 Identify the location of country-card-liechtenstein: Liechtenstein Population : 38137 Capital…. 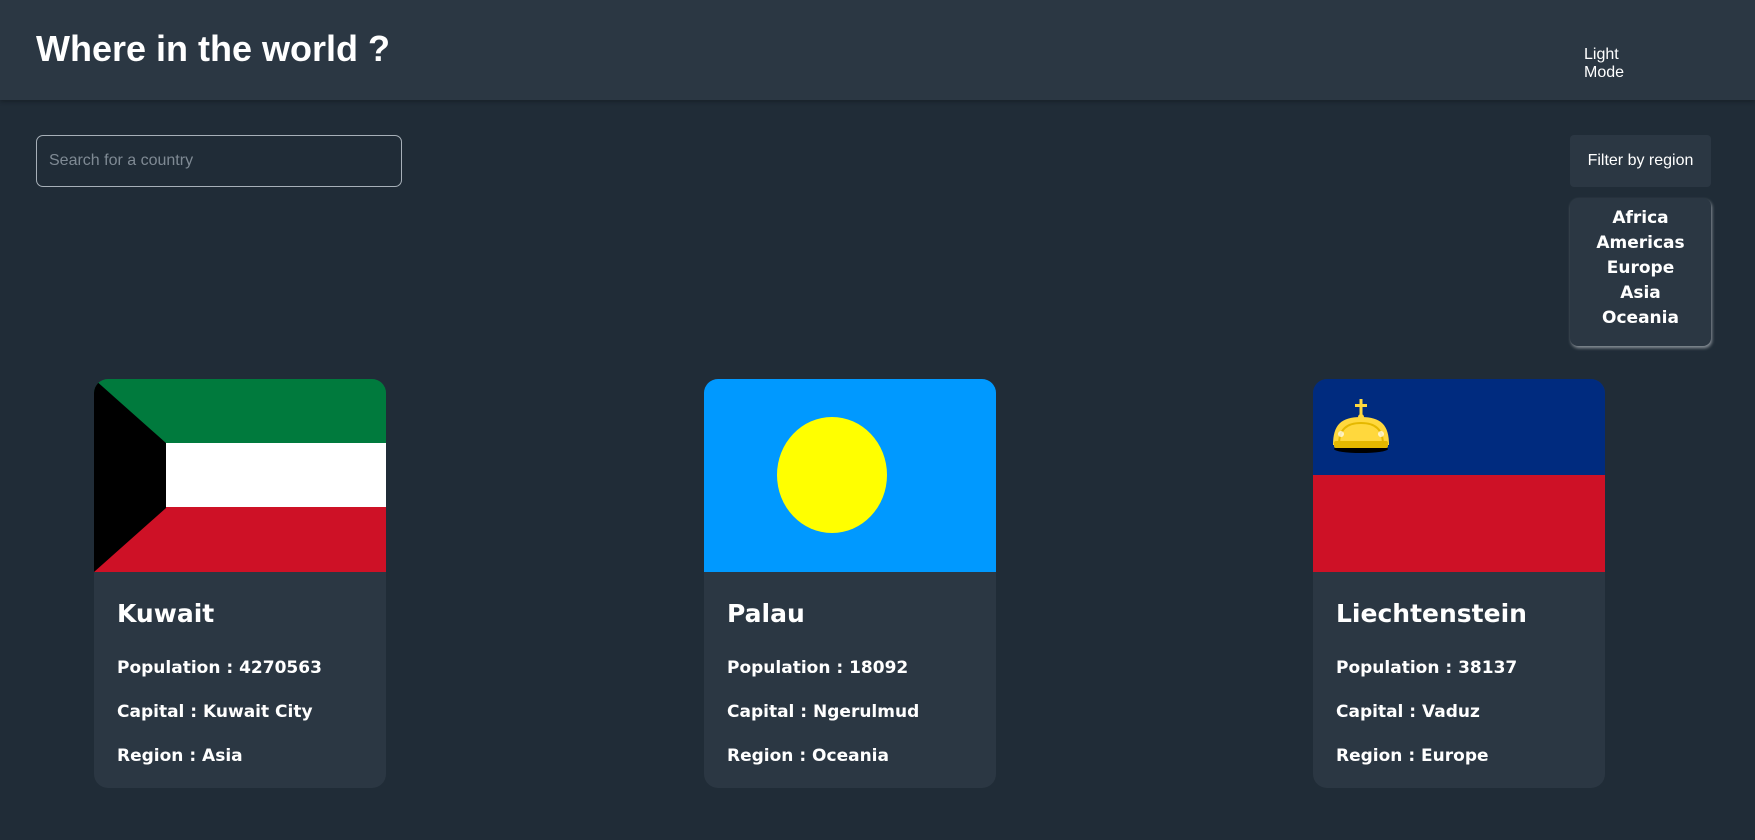
(1459, 583).